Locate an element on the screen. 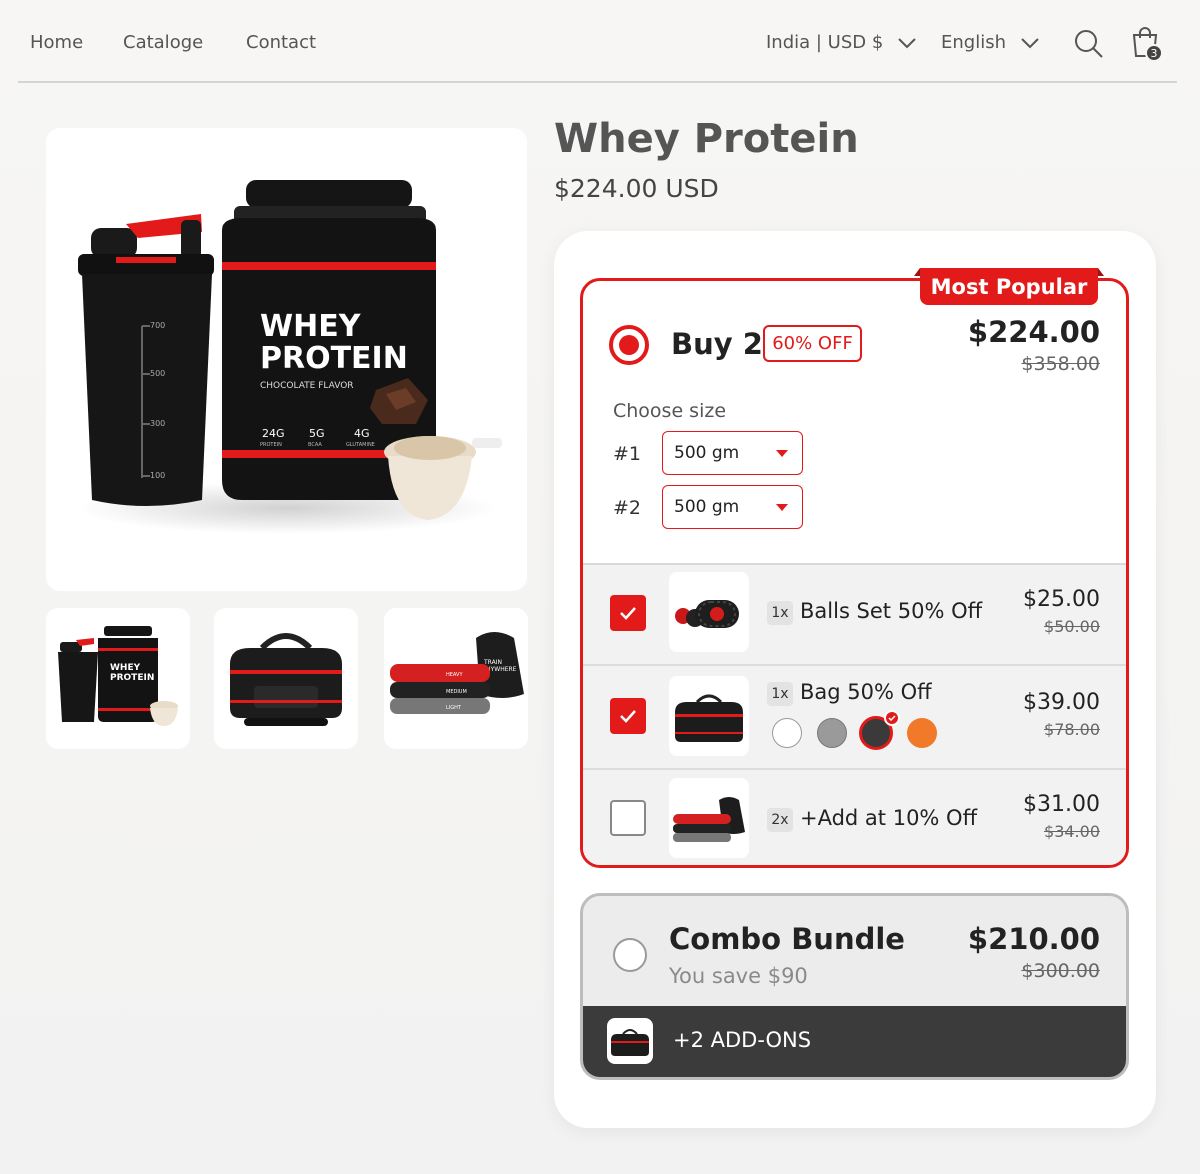 Image resolution: width=1200 pixels, height=1174 pixels. search-button is located at coordinates (1089, 46).